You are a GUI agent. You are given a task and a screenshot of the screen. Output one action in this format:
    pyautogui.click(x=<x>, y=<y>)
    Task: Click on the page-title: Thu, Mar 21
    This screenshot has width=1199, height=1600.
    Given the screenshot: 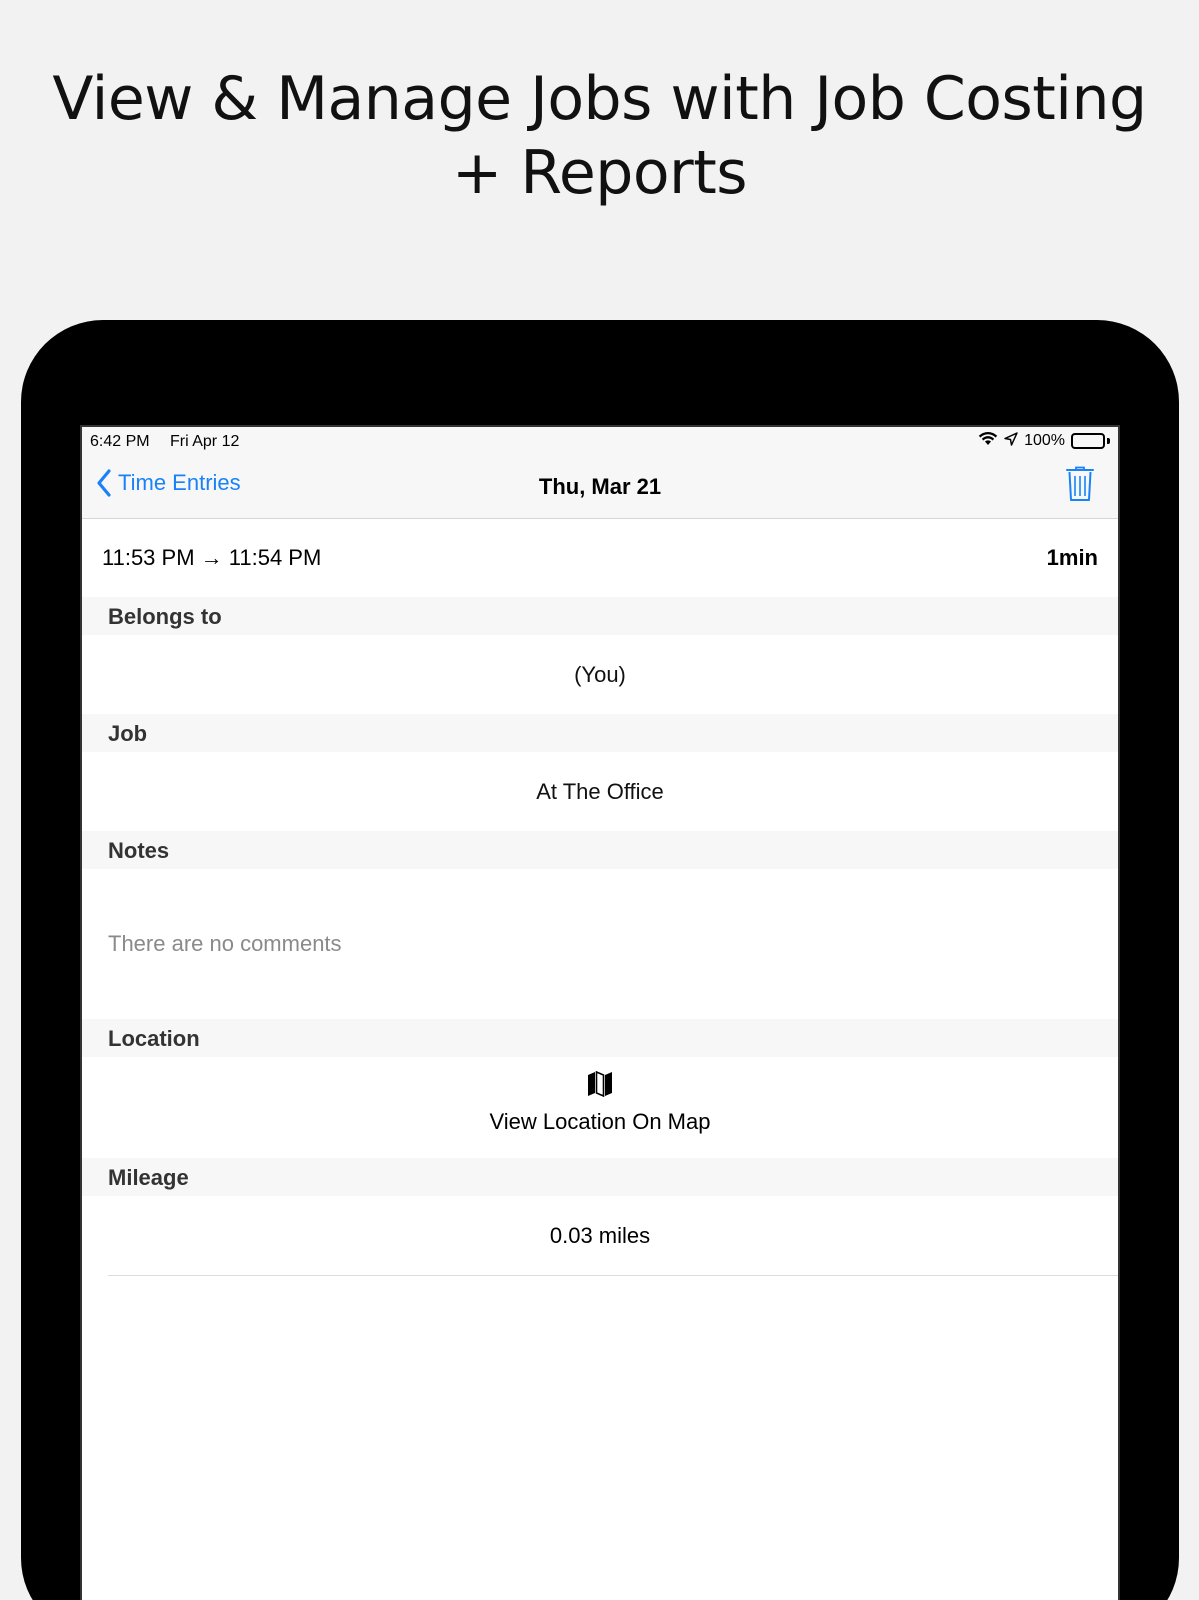 What is the action you would take?
    pyautogui.click(x=600, y=486)
    